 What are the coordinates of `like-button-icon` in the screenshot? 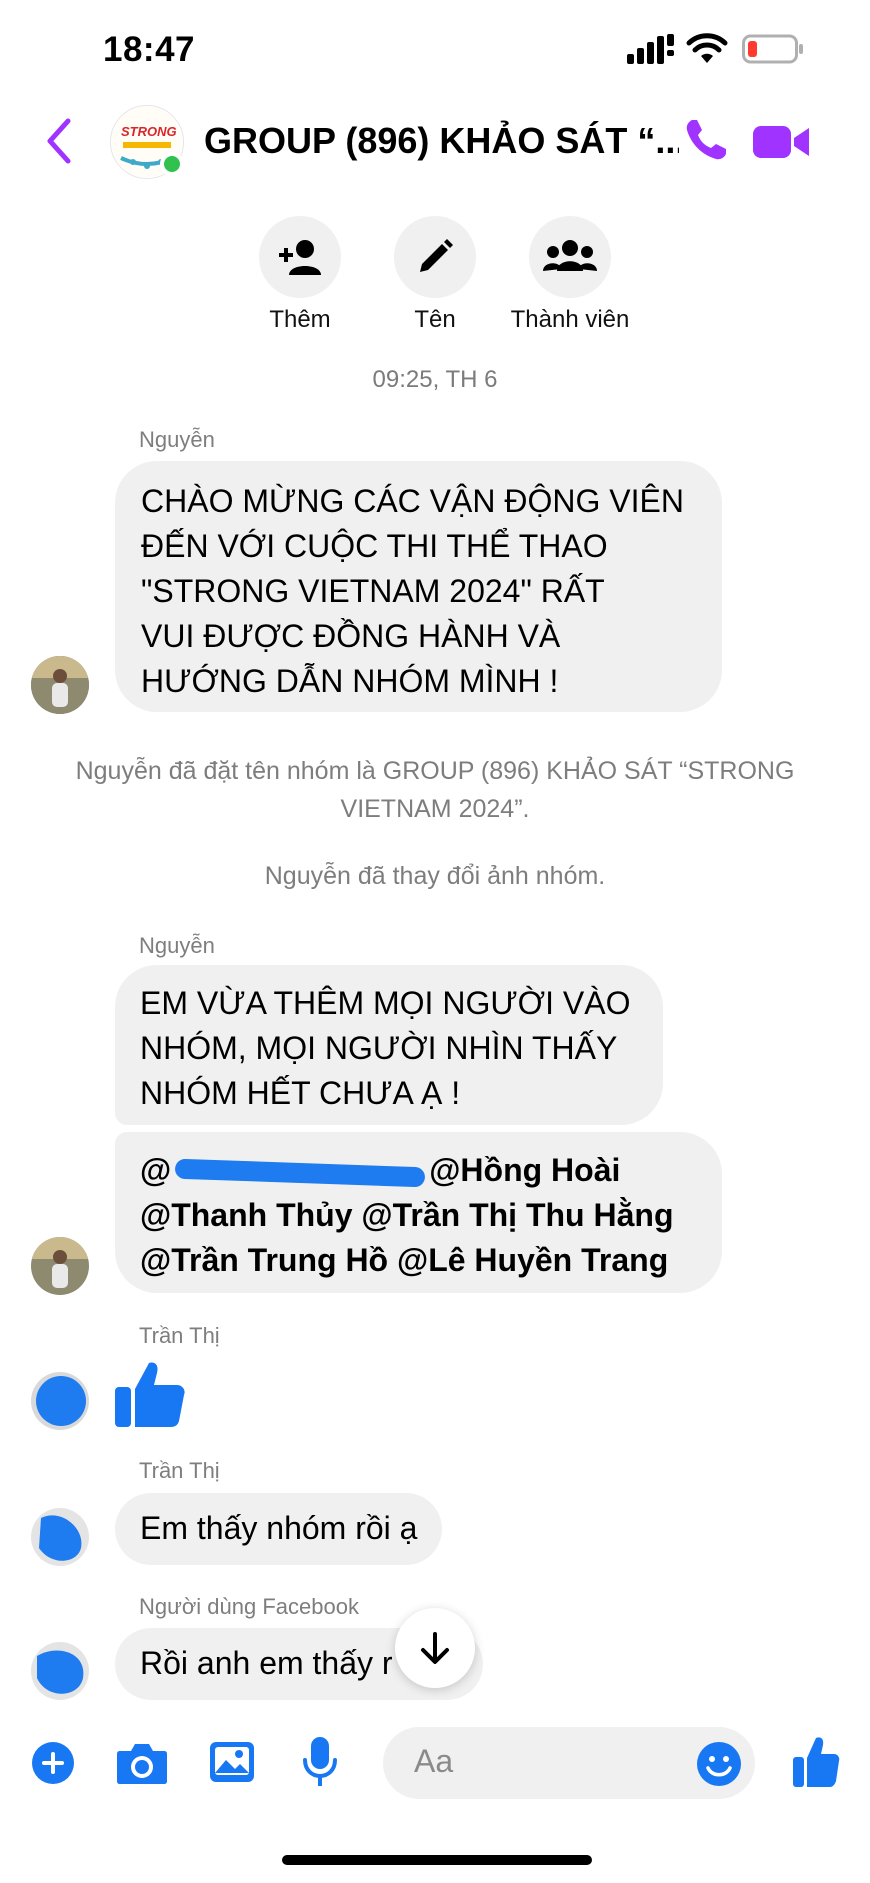 It's located at (816, 1762).